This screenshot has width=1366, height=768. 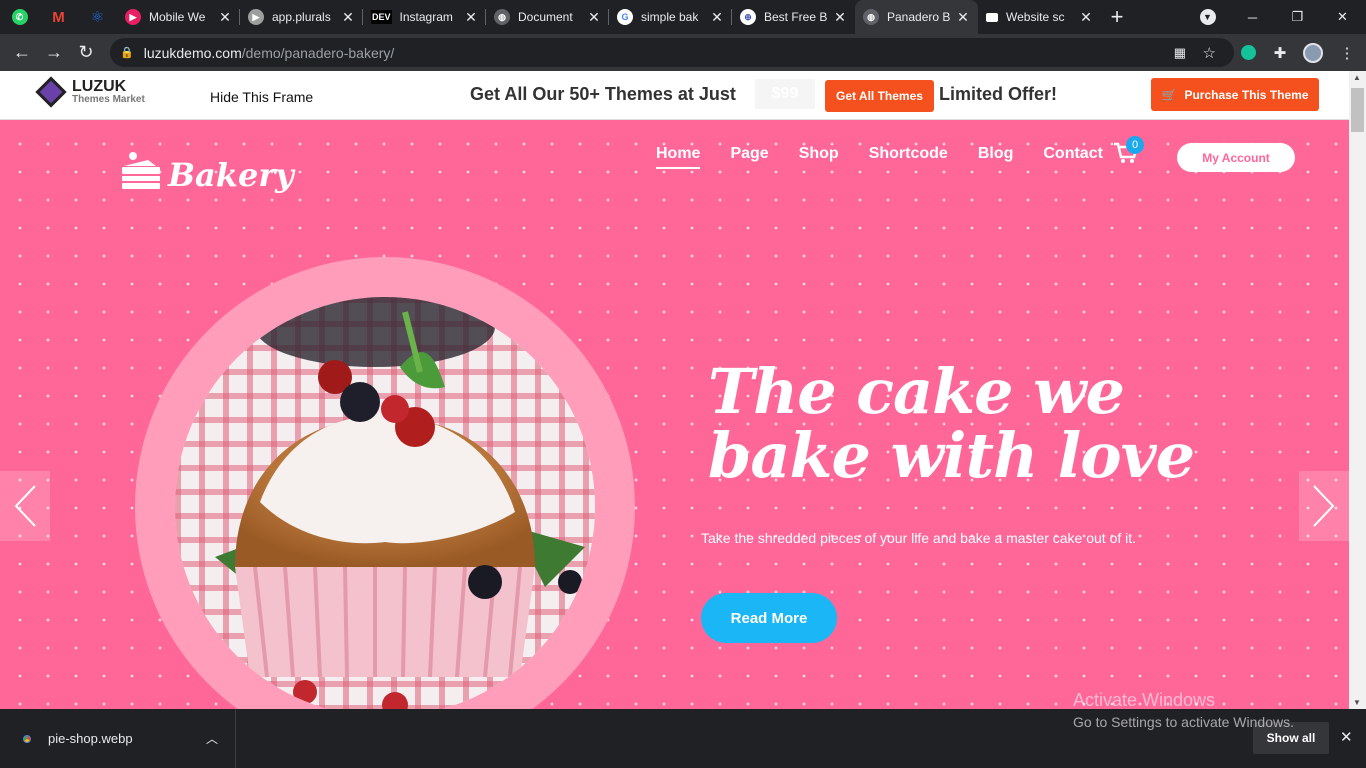 I want to click on site-logo-text: Bakery, so click(x=231, y=175).